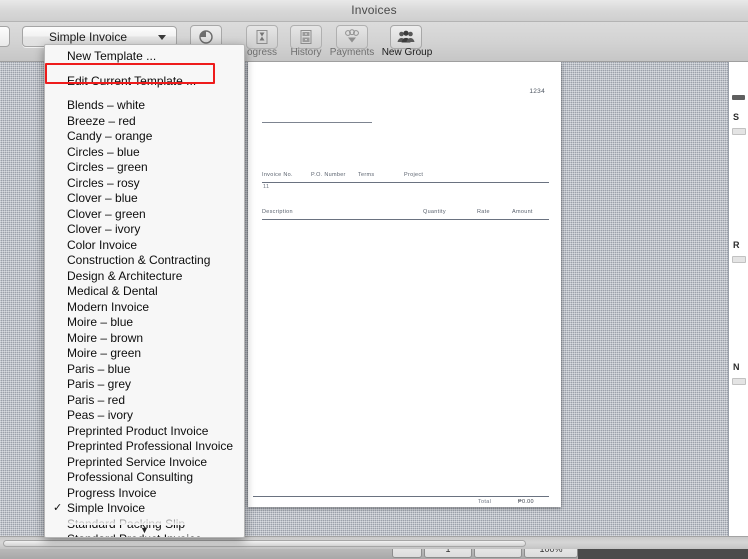  Describe the element at coordinates (144, 370) in the screenshot. I see `menu-item: Paris – blue` at that location.